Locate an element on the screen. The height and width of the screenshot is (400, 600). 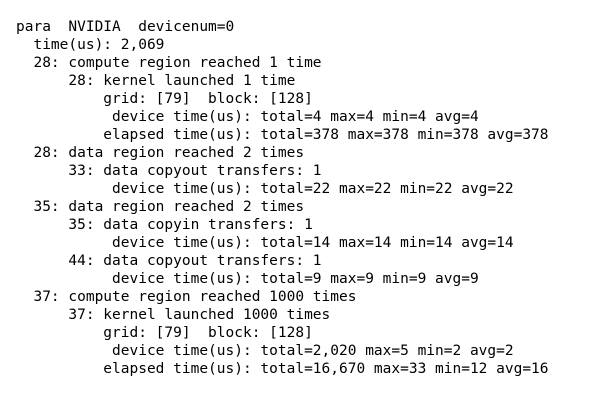
data-region-line: 35: data region reached 2 times is located at coordinates (160, 207).